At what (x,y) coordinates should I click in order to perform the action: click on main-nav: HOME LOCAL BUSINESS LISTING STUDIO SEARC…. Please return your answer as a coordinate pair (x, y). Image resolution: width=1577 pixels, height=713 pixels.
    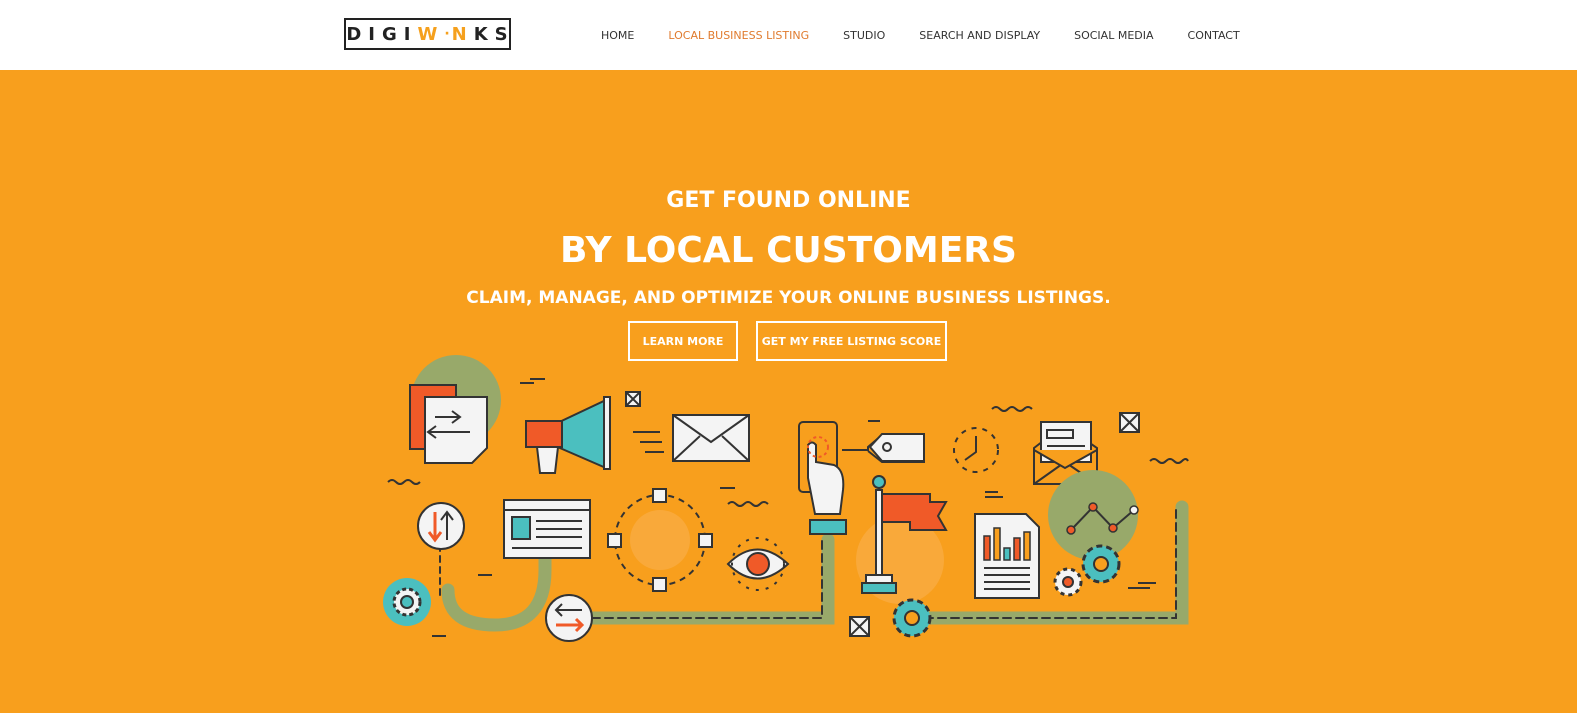
    Looking at the image, I should click on (932, 35).